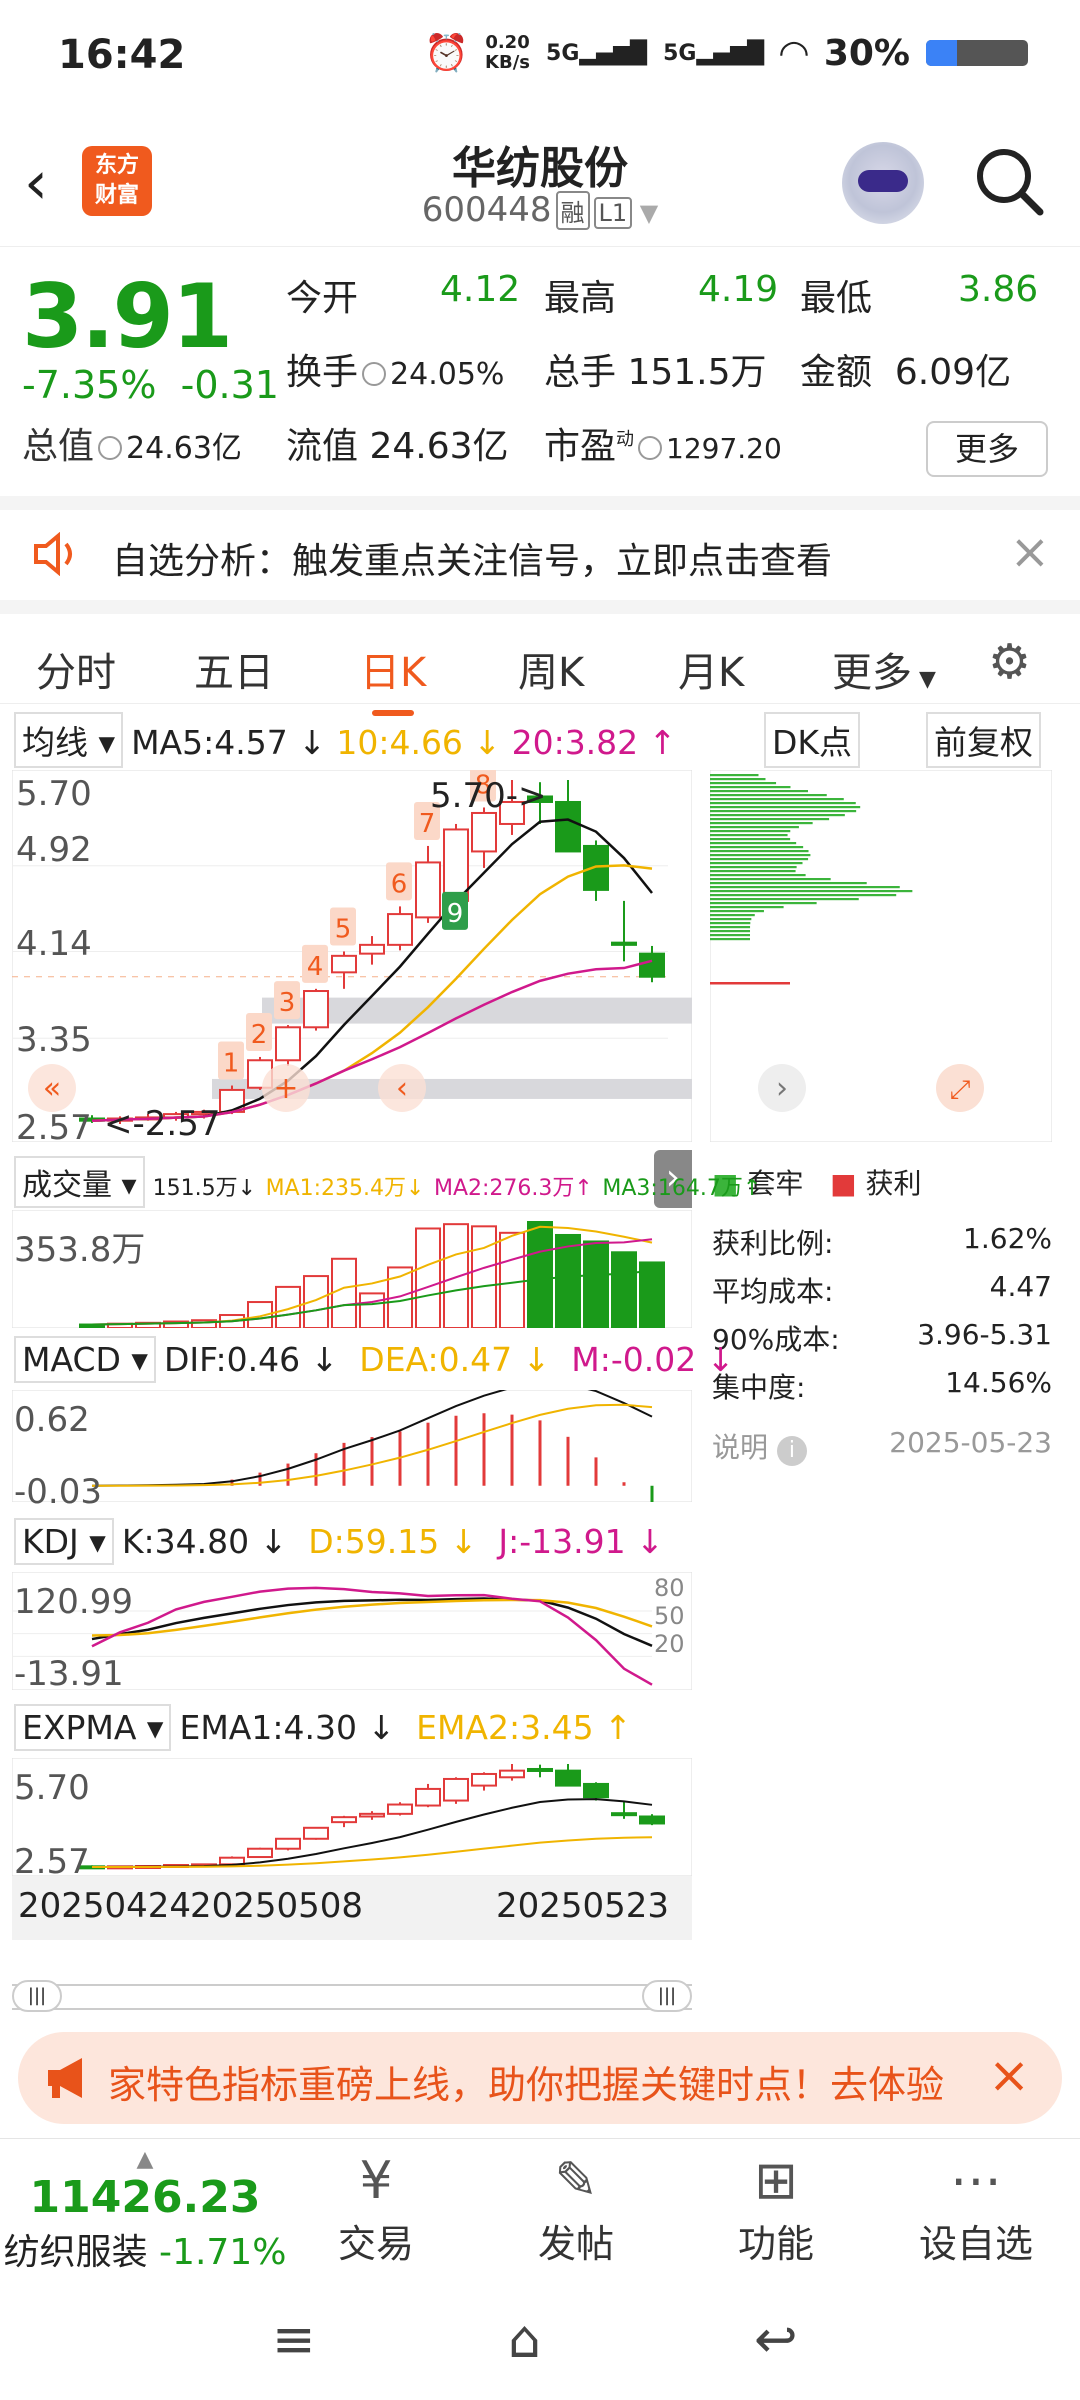 The image size is (1080, 2400). Describe the element at coordinates (551, 669) in the screenshot. I see `tab-weekly-k: 周K` at that location.